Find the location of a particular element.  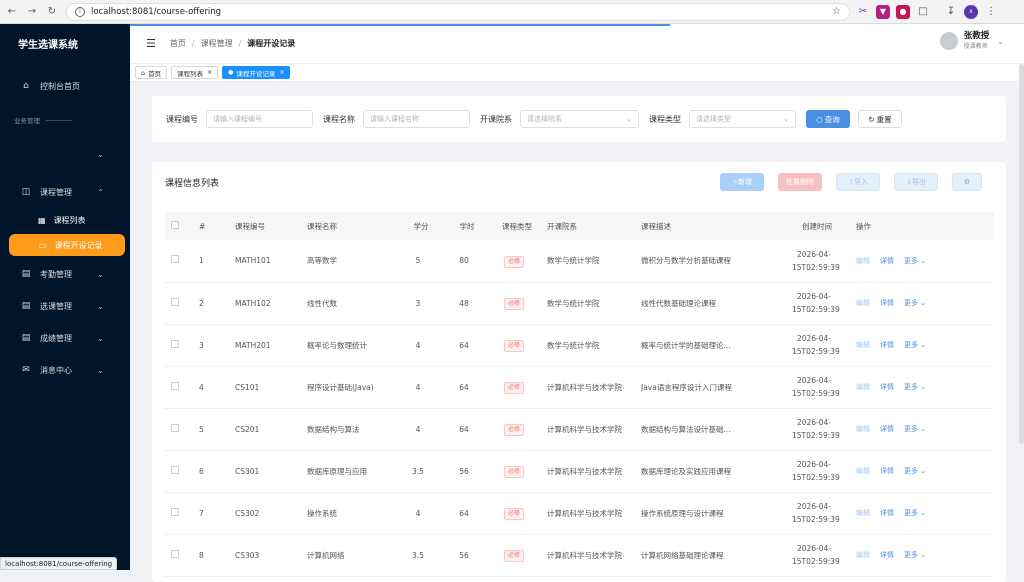

description-text: Java语言程序设计入门课程 is located at coordinates (709, 387).